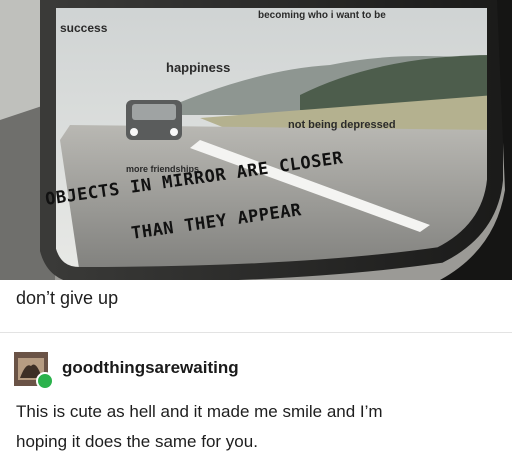 This screenshot has height=467, width=512. I want to click on caption-happiness: happiness, so click(198, 67).